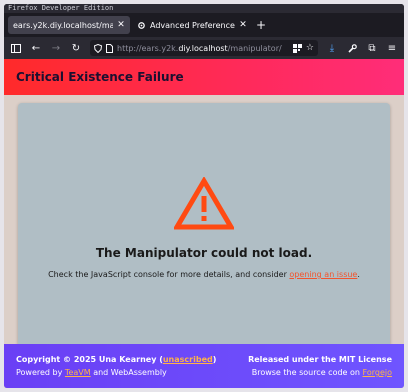 The height and width of the screenshot is (392, 408). Describe the element at coordinates (377, 372) in the screenshot. I see `forgejo-link: Forgejo` at that location.